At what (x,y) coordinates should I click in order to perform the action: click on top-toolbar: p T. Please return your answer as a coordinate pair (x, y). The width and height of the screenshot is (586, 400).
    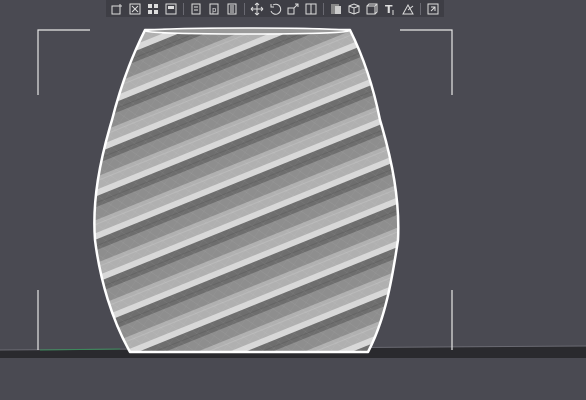
    Looking at the image, I should click on (275, 8).